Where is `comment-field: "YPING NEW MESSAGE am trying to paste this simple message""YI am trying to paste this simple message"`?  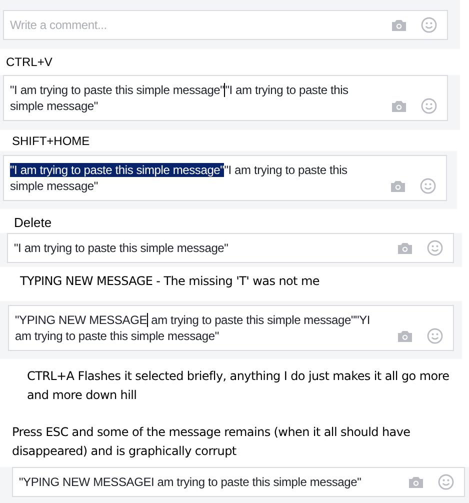
comment-field: "YPING NEW MESSAGE am trying to paste this simple message""YI am trying to paste this simple message" is located at coordinates (231, 328).